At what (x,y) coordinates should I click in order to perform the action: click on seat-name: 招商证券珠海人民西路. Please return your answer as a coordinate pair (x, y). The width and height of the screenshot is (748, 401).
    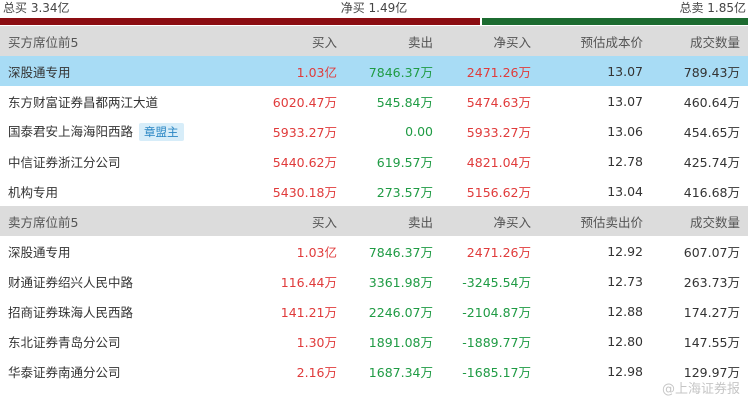
    Looking at the image, I should click on (70, 312).